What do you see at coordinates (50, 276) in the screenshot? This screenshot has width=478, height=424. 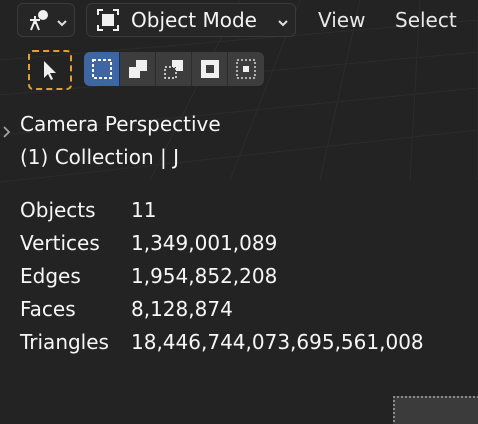 I see `stat-label: Edges` at bounding box center [50, 276].